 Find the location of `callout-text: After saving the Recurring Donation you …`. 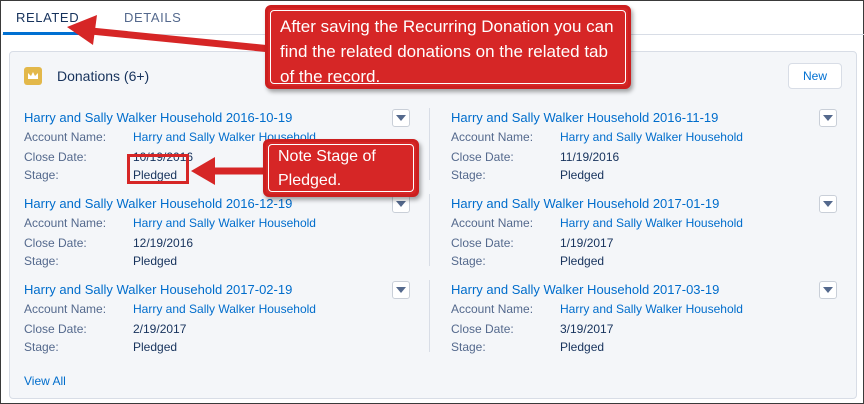

callout-text: After saving the Recurring Donation you … is located at coordinates (447, 51).